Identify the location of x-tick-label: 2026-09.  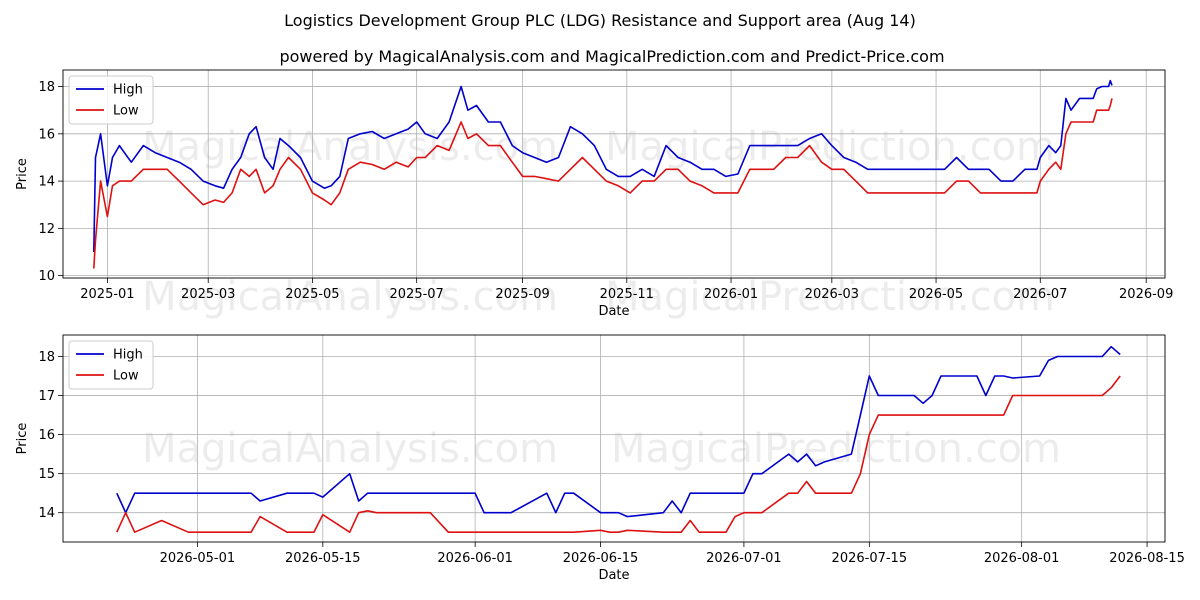
(1146, 294).